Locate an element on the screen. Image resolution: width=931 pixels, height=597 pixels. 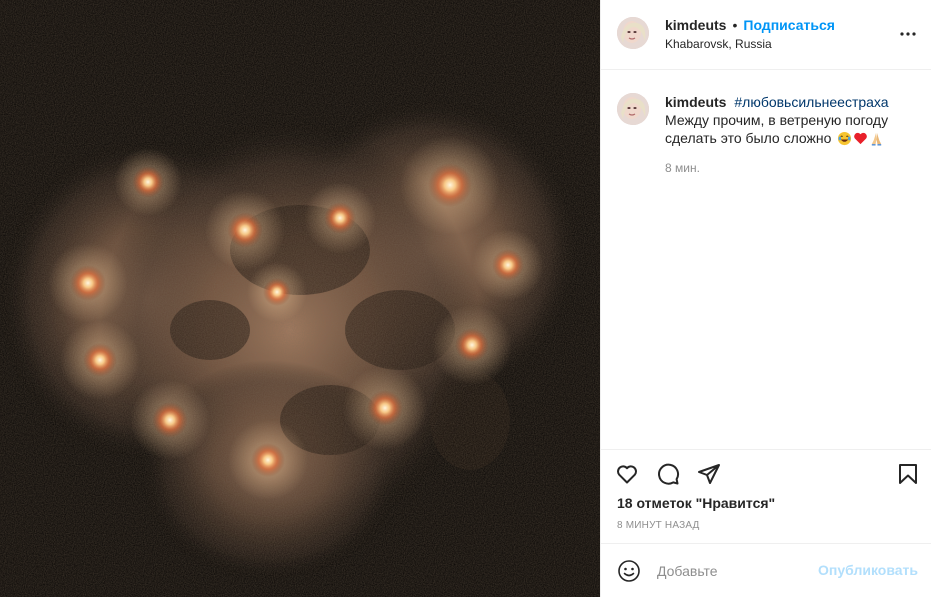
folded-hands-icon is located at coordinates (876, 138).